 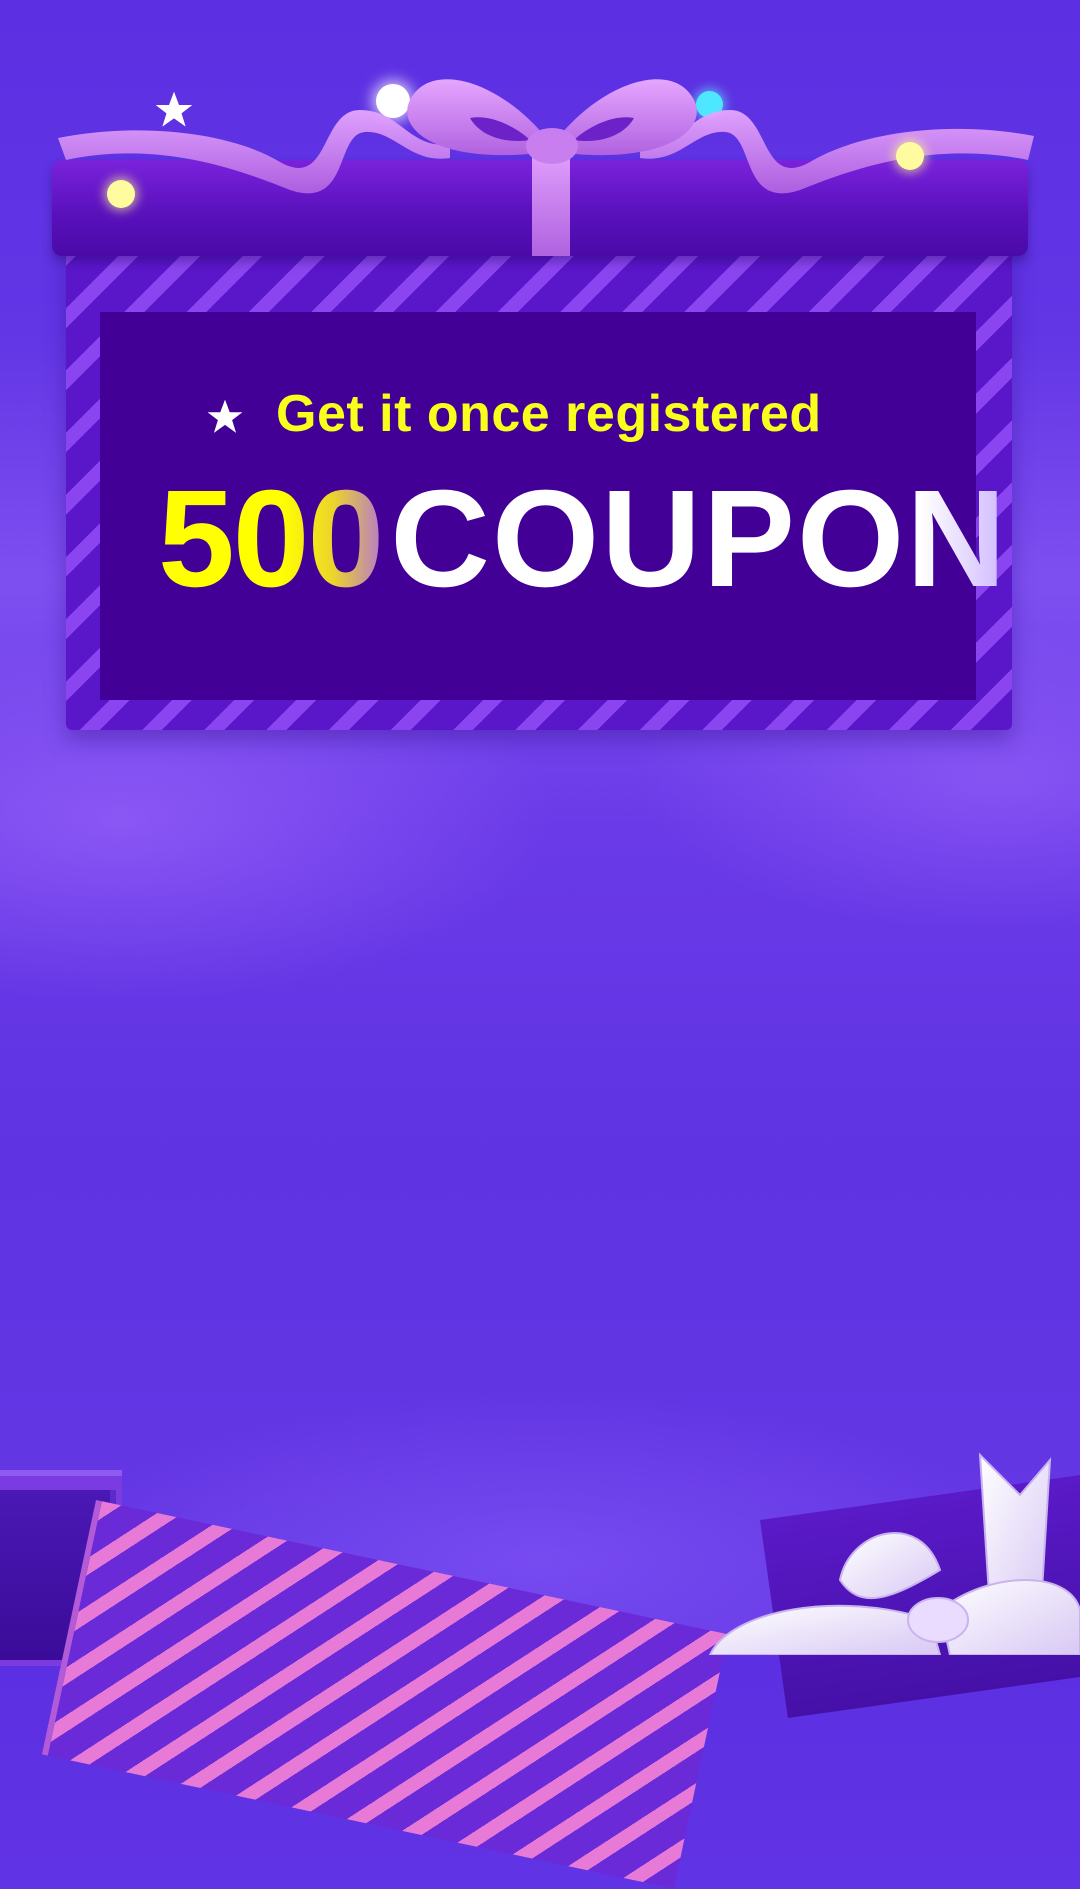 What do you see at coordinates (699, 539) in the screenshot?
I see `coupon-word: COUPON` at bounding box center [699, 539].